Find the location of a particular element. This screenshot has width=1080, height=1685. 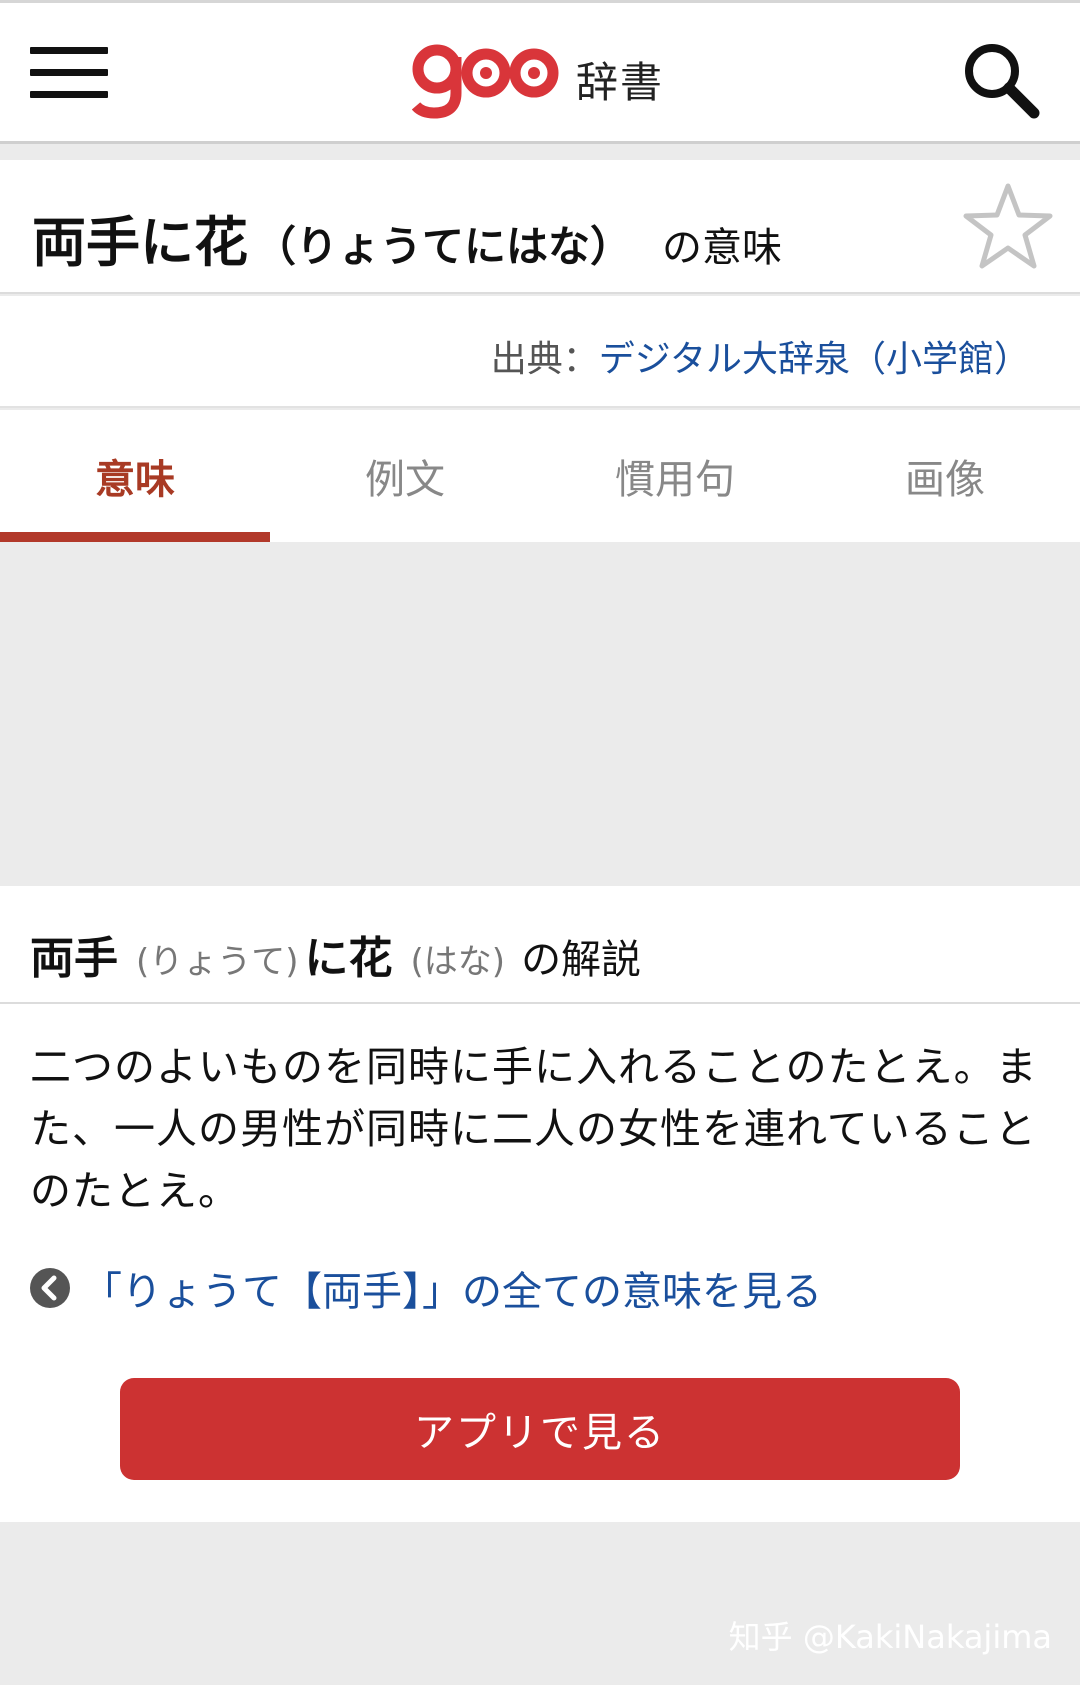

entry-reading: （りょうてにはな） is located at coordinates (443, 246).